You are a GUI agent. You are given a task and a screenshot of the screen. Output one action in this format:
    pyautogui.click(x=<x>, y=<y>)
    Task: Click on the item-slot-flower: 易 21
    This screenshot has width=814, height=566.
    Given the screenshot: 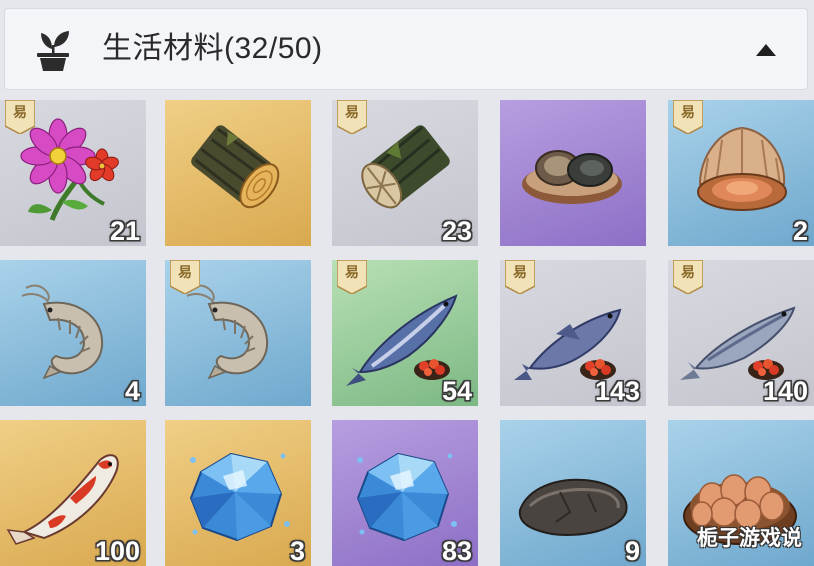 What is the action you would take?
    pyautogui.click(x=73, y=173)
    